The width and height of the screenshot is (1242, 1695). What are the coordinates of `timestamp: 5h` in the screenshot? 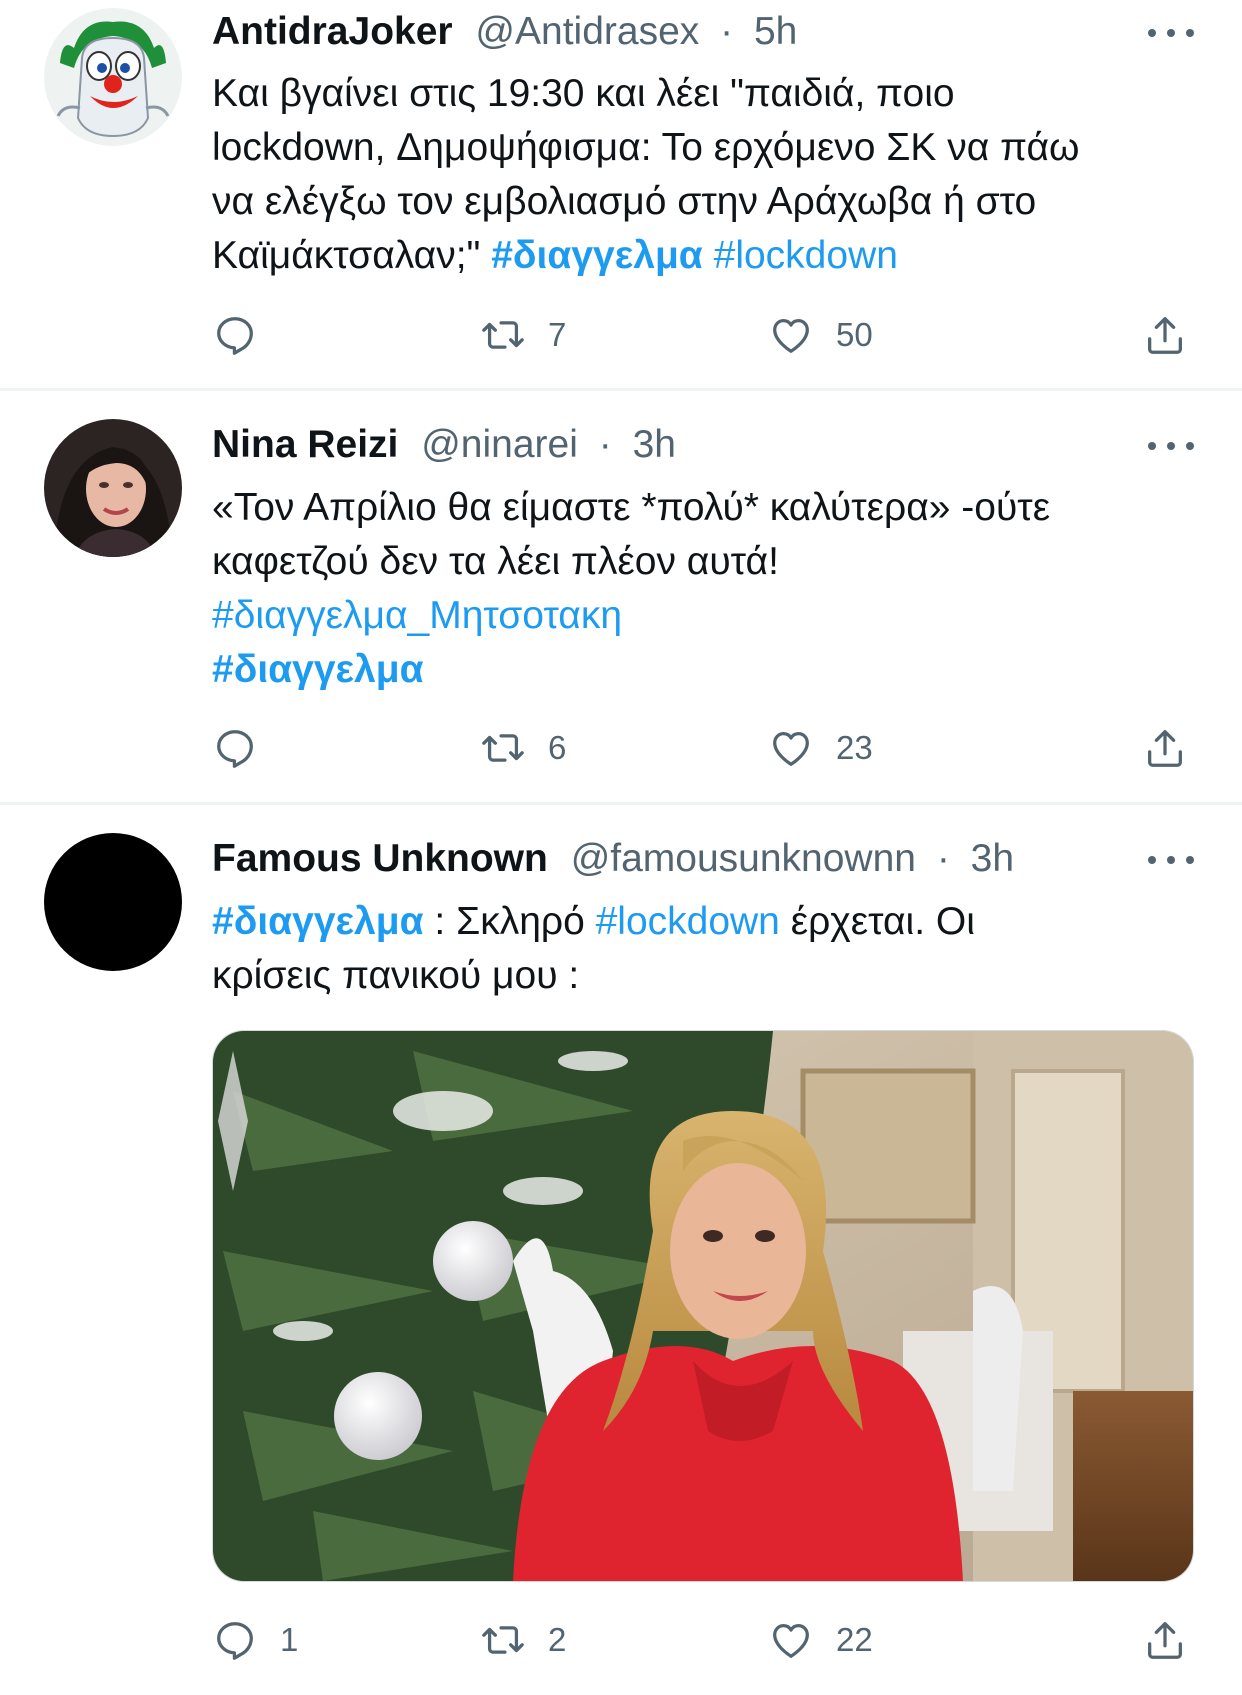 It's located at (775, 31).